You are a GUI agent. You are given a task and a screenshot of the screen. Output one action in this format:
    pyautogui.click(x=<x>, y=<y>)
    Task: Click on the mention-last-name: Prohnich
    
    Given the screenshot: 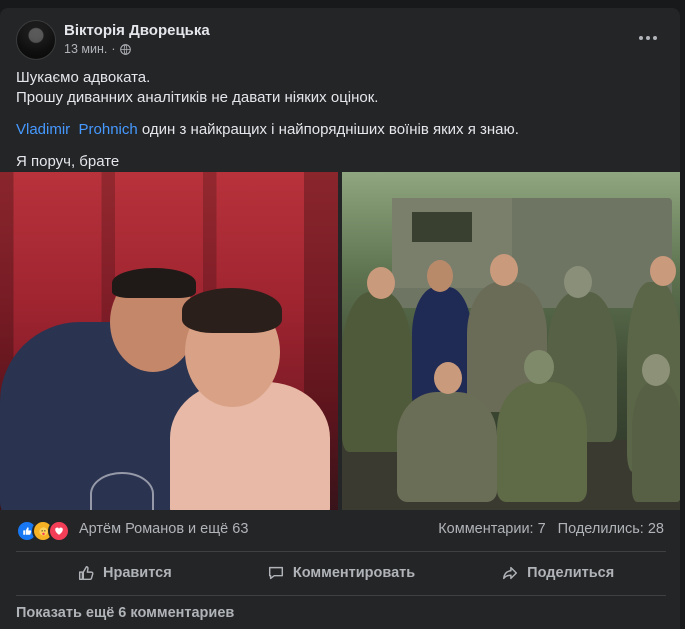 What is the action you would take?
    pyautogui.click(x=108, y=129)
    